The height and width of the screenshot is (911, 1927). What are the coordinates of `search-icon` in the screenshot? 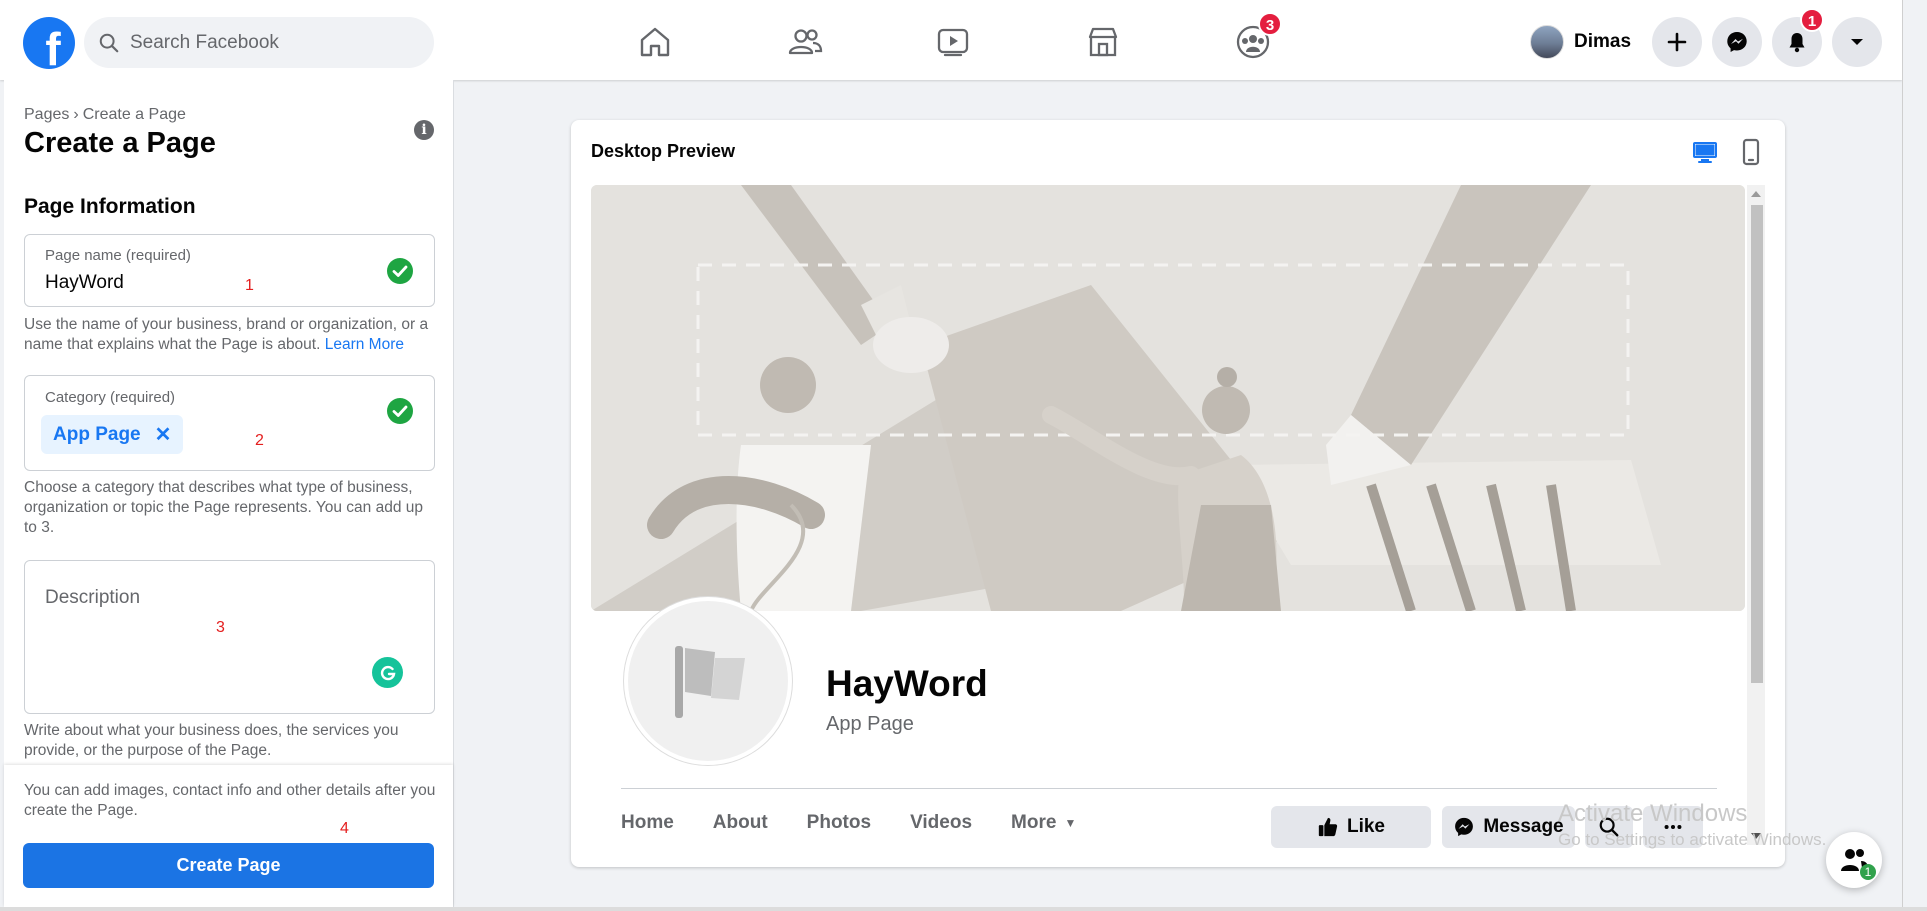 It's located at (109, 42).